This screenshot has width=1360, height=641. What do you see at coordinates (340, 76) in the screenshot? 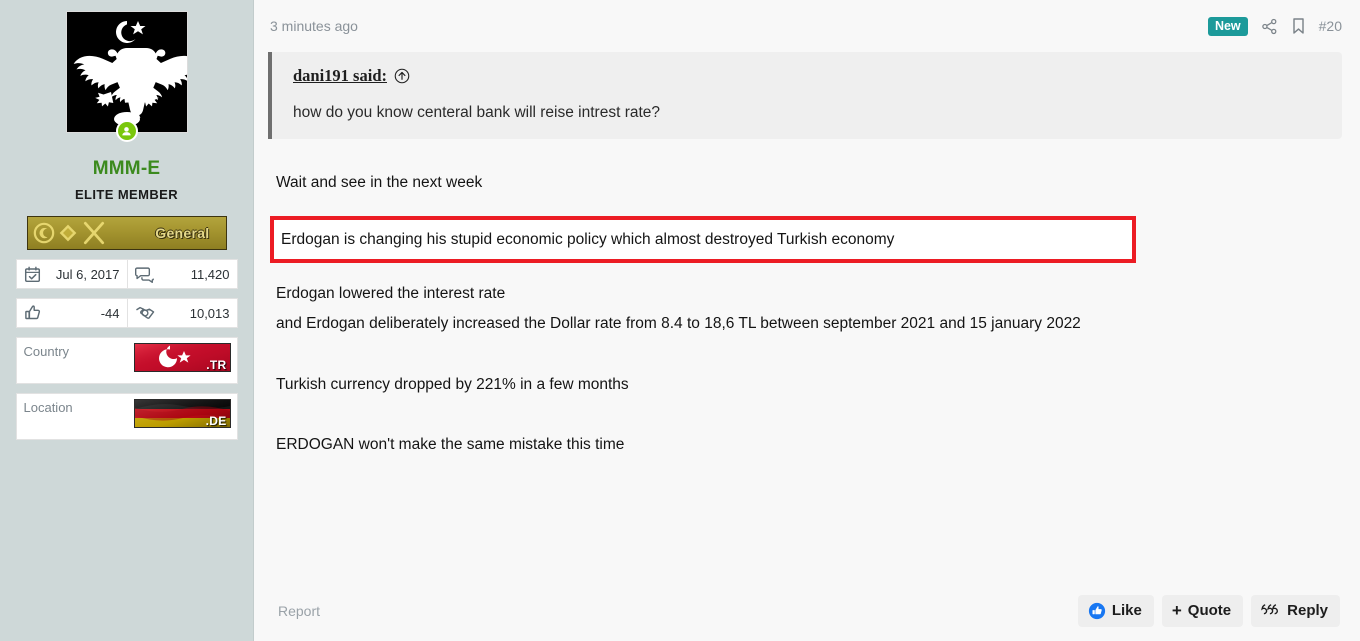
I see `quote-author-link: dani191 said:` at bounding box center [340, 76].